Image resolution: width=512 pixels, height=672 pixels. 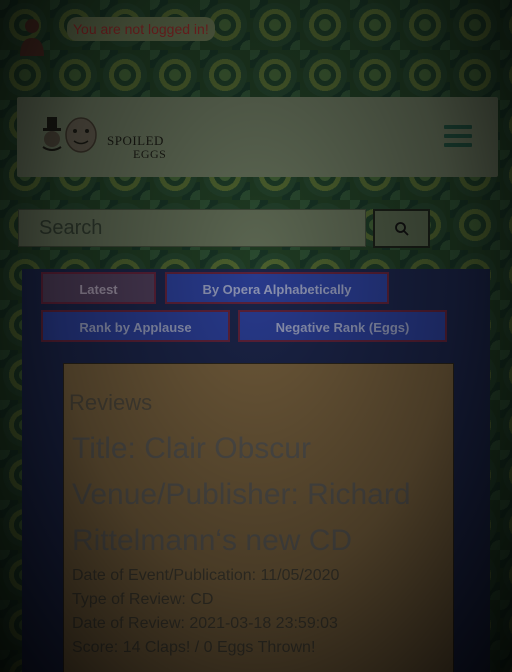 I want to click on tab-by-opera-alphabetically: By Opera Alphabetically, so click(x=277, y=288).